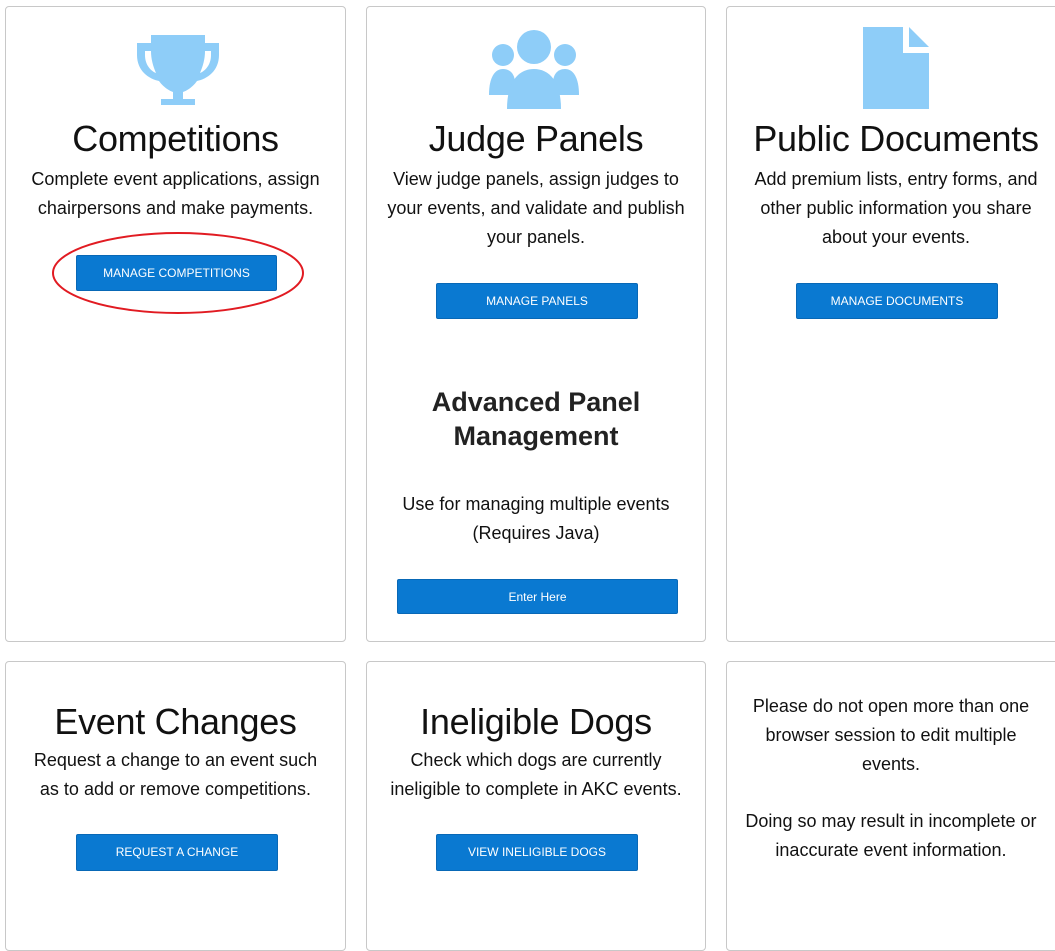 The width and height of the screenshot is (1055, 951). What do you see at coordinates (537, 852) in the screenshot?
I see `view-ineligible-dogs-button: VIEW INELIGIBLE DOGS` at bounding box center [537, 852].